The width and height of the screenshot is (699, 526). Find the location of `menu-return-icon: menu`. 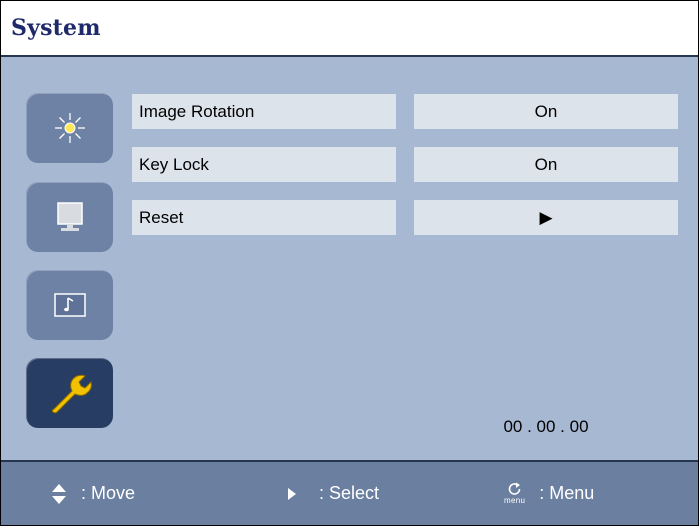

menu-return-icon: menu is located at coordinates (514, 493).